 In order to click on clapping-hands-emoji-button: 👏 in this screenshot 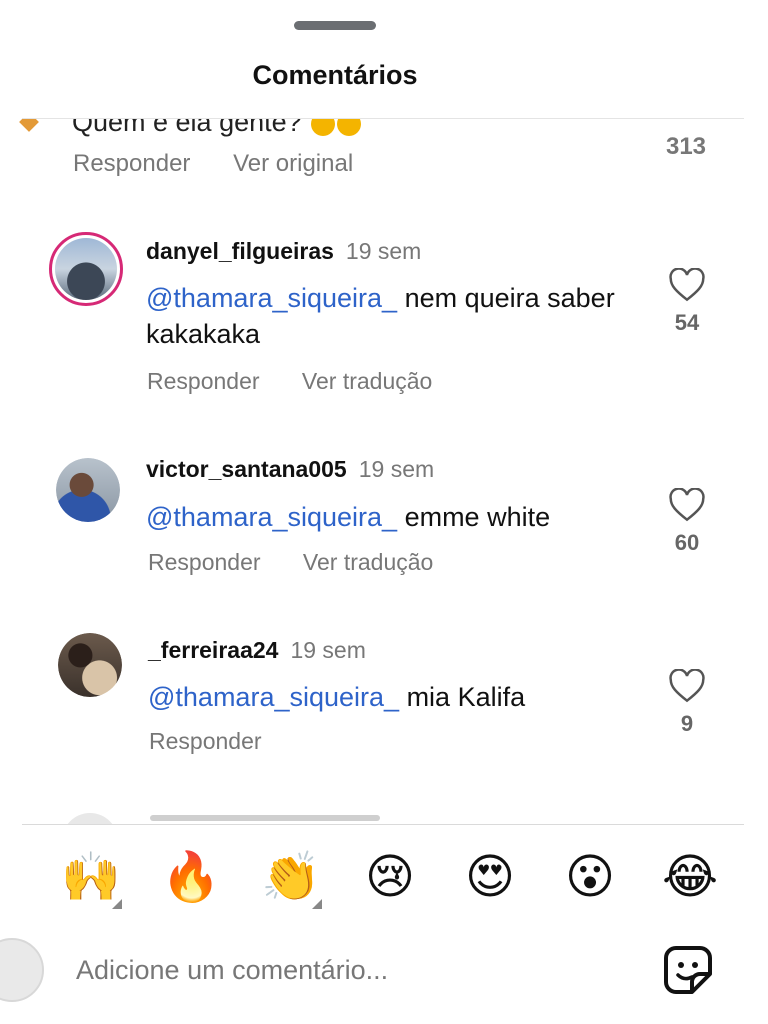, I will do `click(291, 878)`.